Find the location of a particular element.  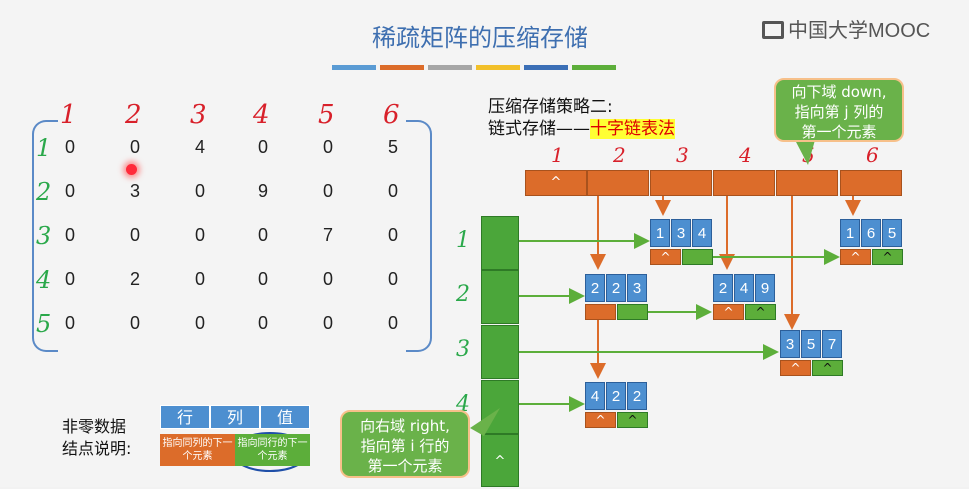

node-field: 9 is located at coordinates (765, 288).